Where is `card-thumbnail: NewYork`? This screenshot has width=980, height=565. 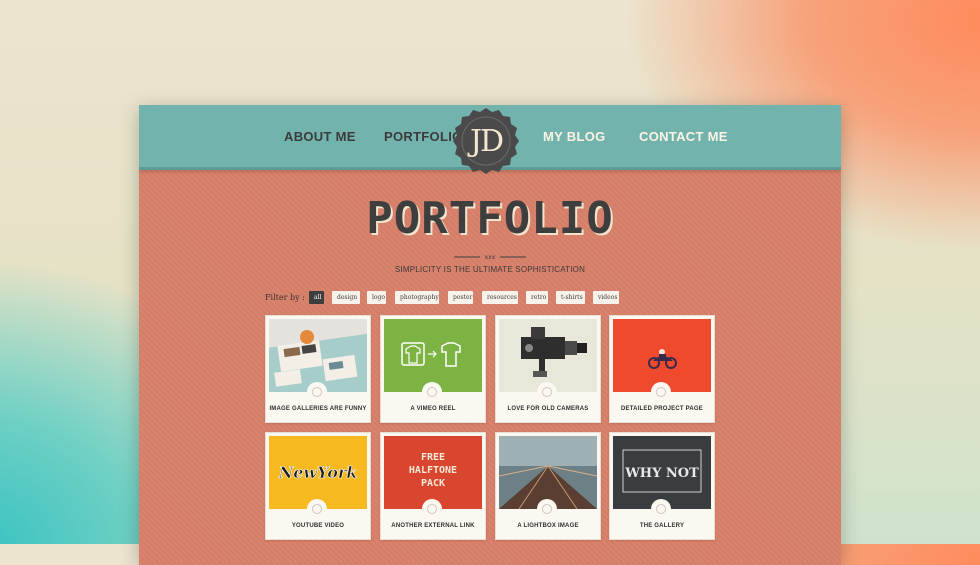
card-thumbnail: NewYork is located at coordinates (318, 472).